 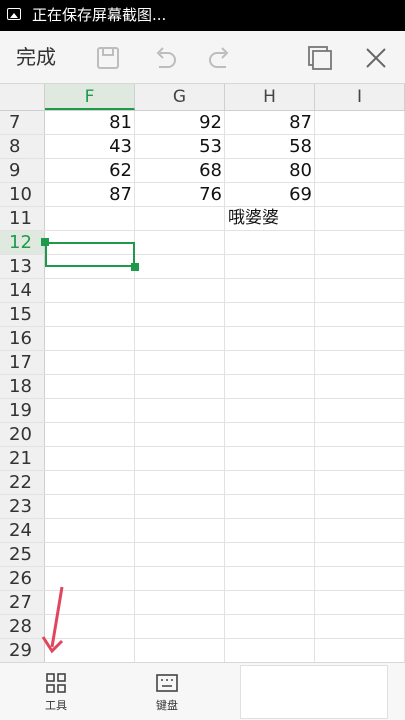 What do you see at coordinates (22, 458) in the screenshot?
I see `row-header: 21` at bounding box center [22, 458].